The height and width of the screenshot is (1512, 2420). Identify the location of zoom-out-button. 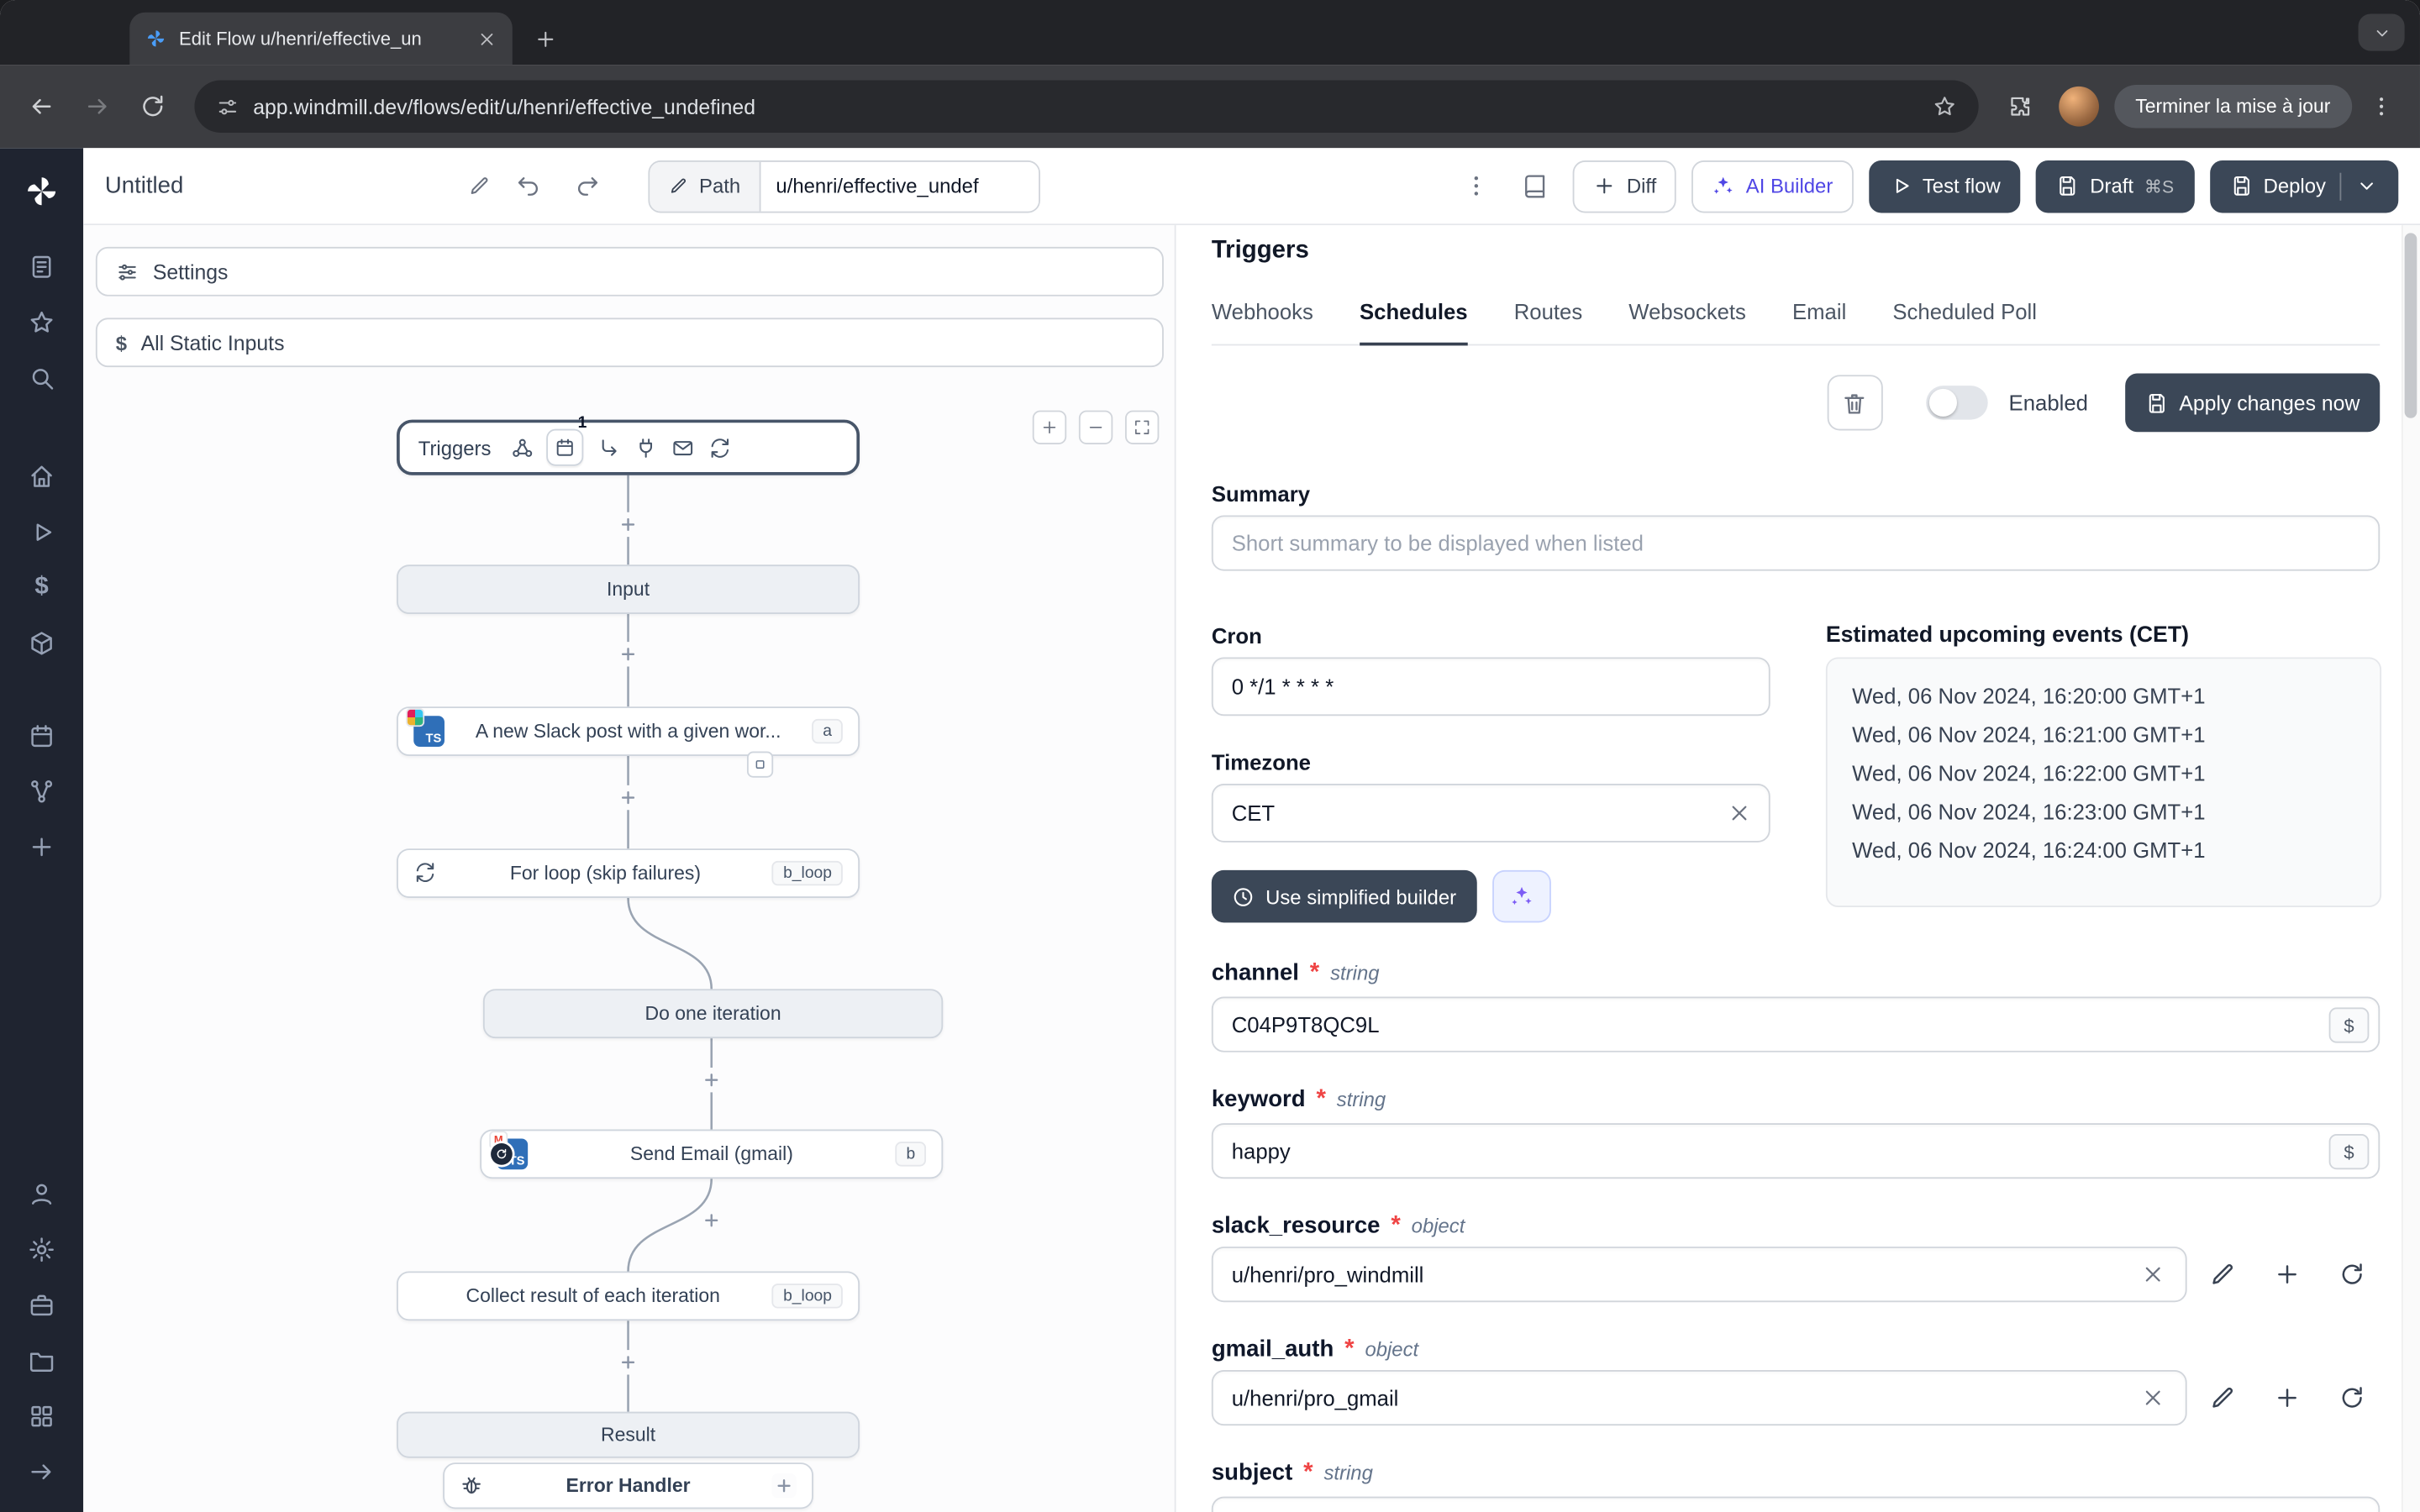
(1095, 427).